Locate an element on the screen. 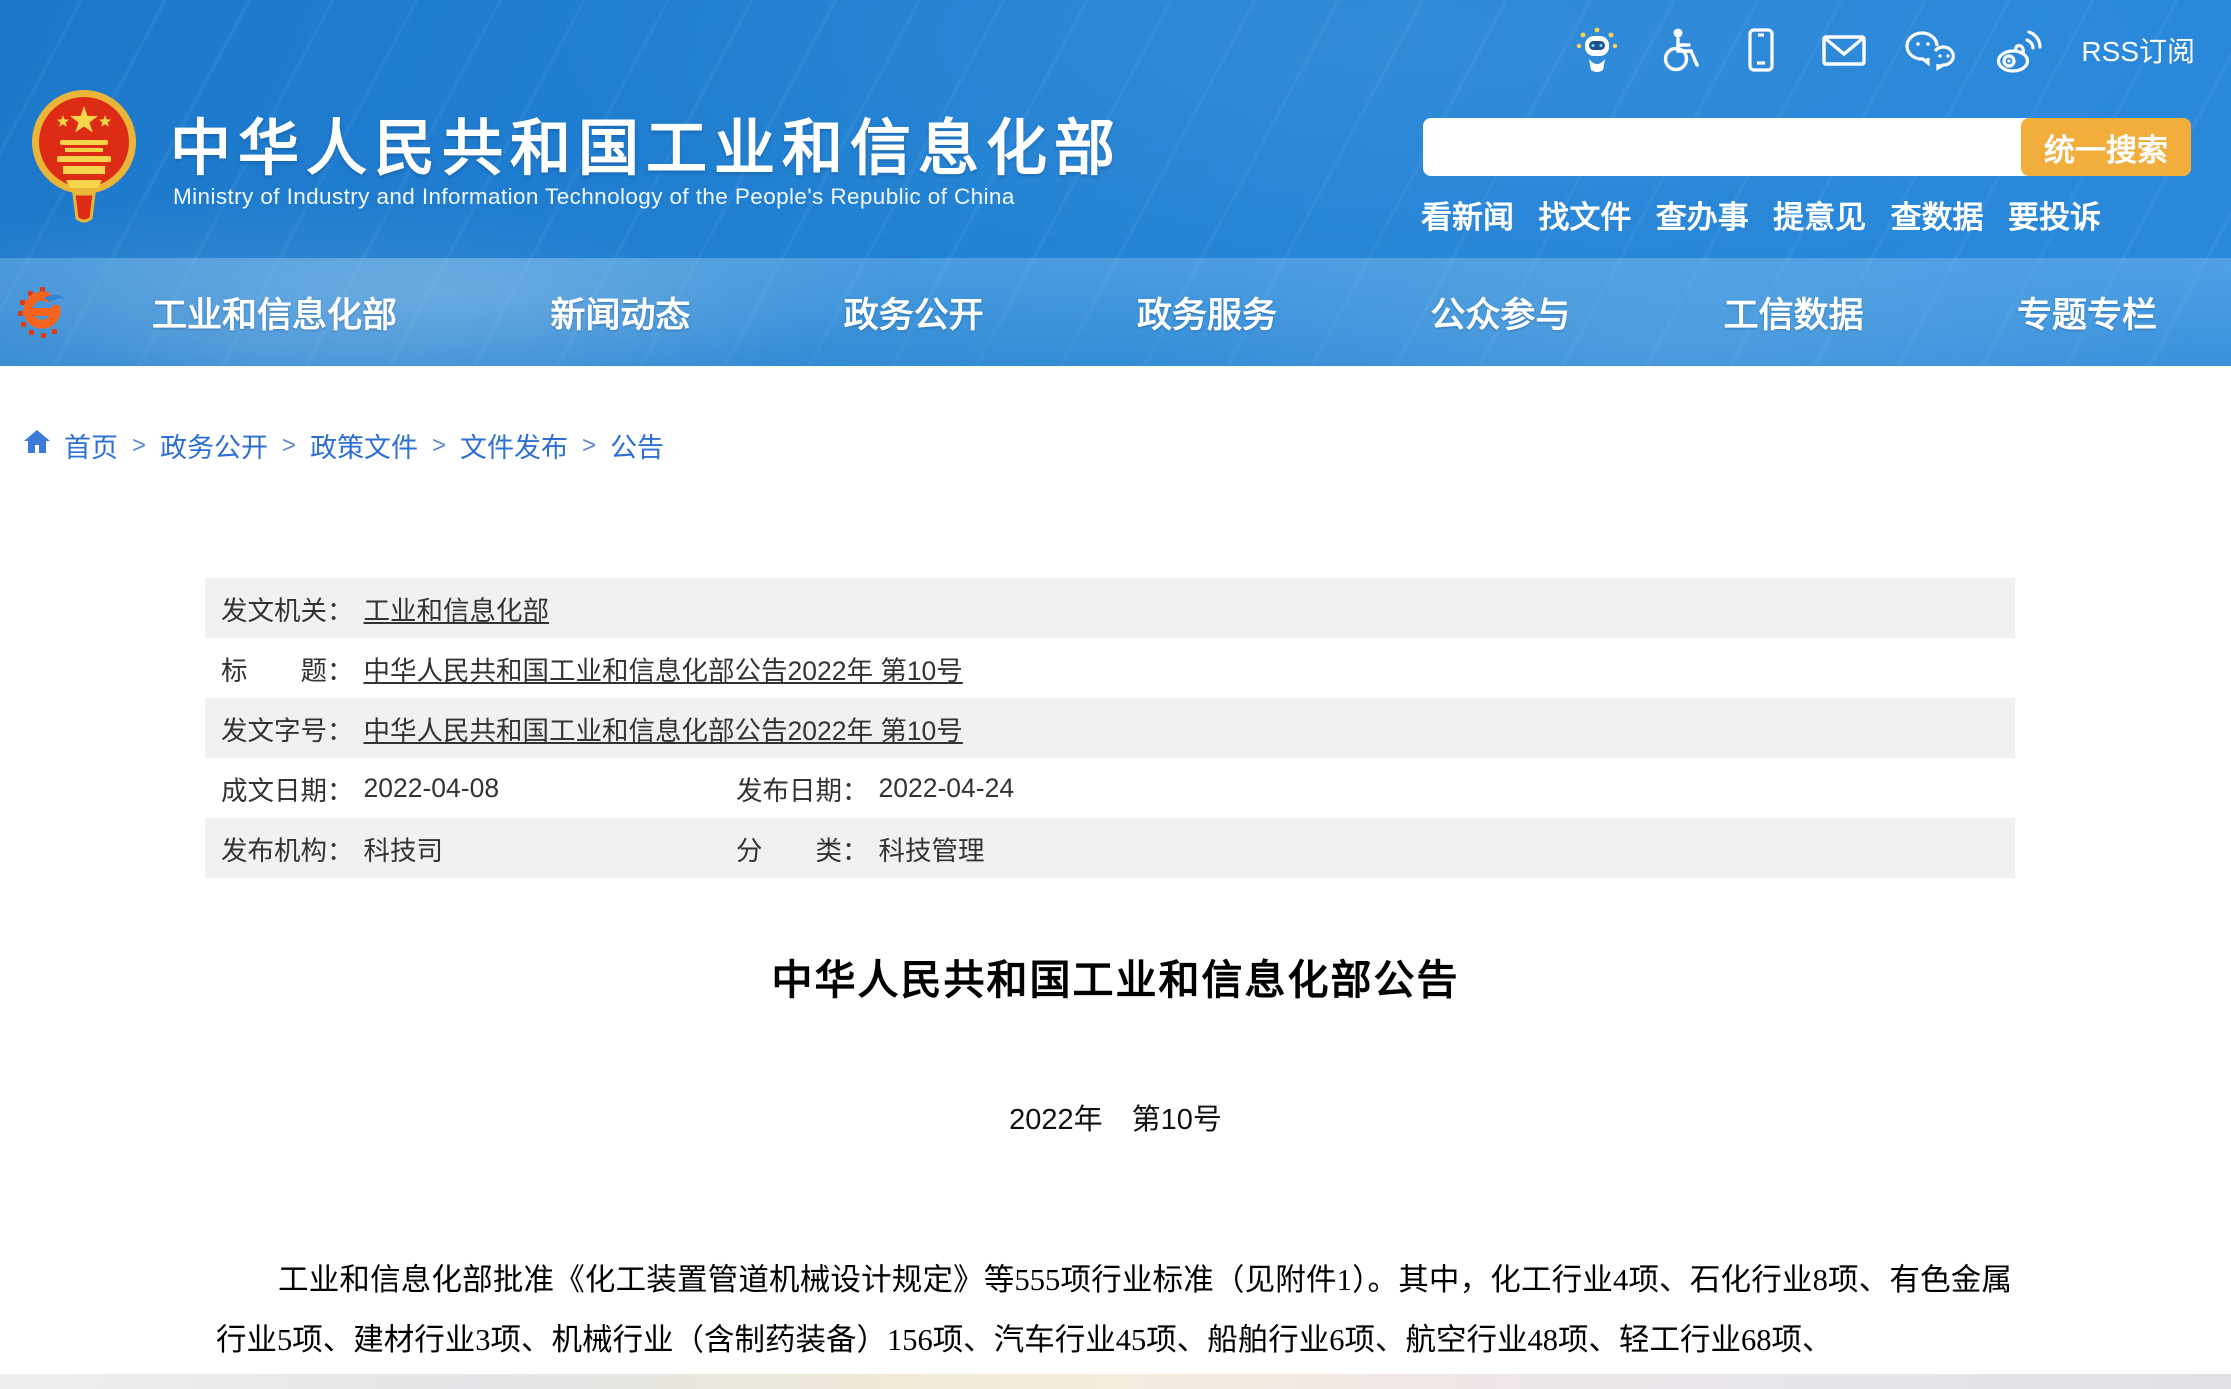  nav-item-public-participation: 公众参与 is located at coordinates (1500, 312).